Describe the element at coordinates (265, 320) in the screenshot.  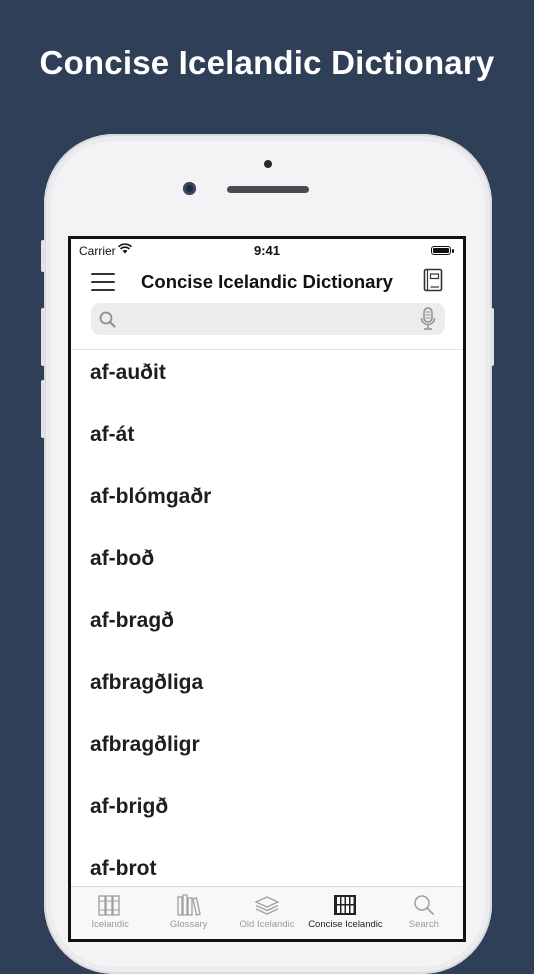
I see `search-input` at that location.